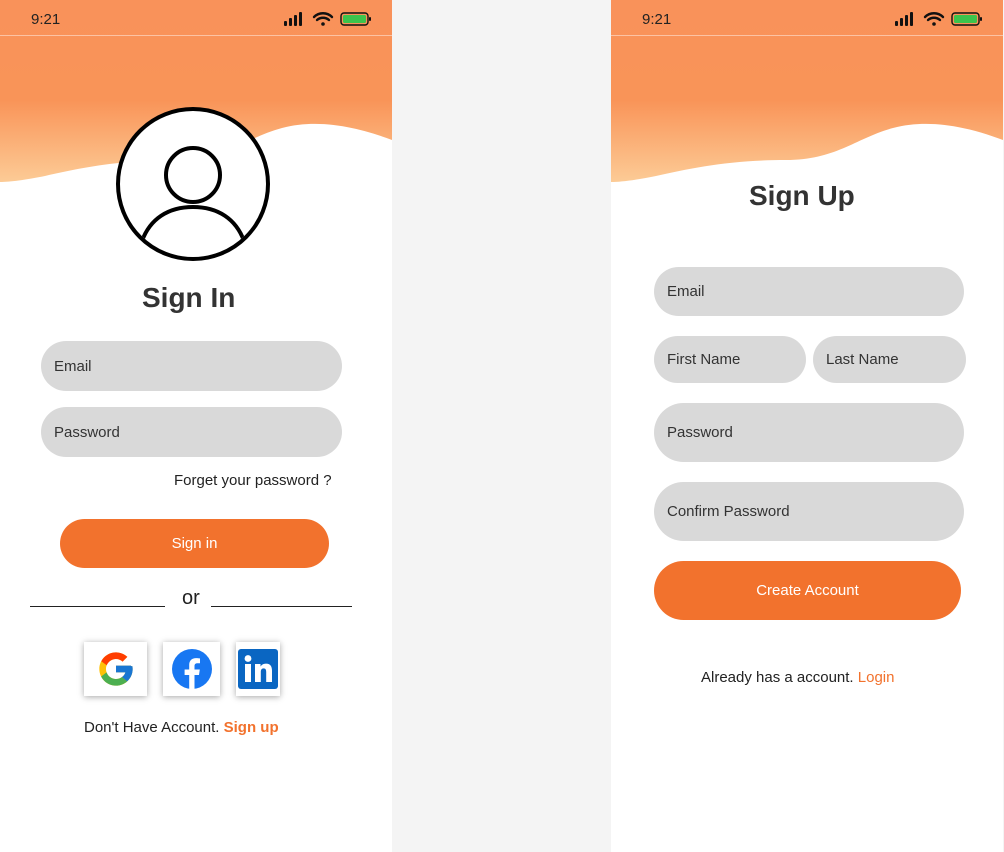  I want to click on forgot-password-link: Forget your password ?, so click(253, 480).